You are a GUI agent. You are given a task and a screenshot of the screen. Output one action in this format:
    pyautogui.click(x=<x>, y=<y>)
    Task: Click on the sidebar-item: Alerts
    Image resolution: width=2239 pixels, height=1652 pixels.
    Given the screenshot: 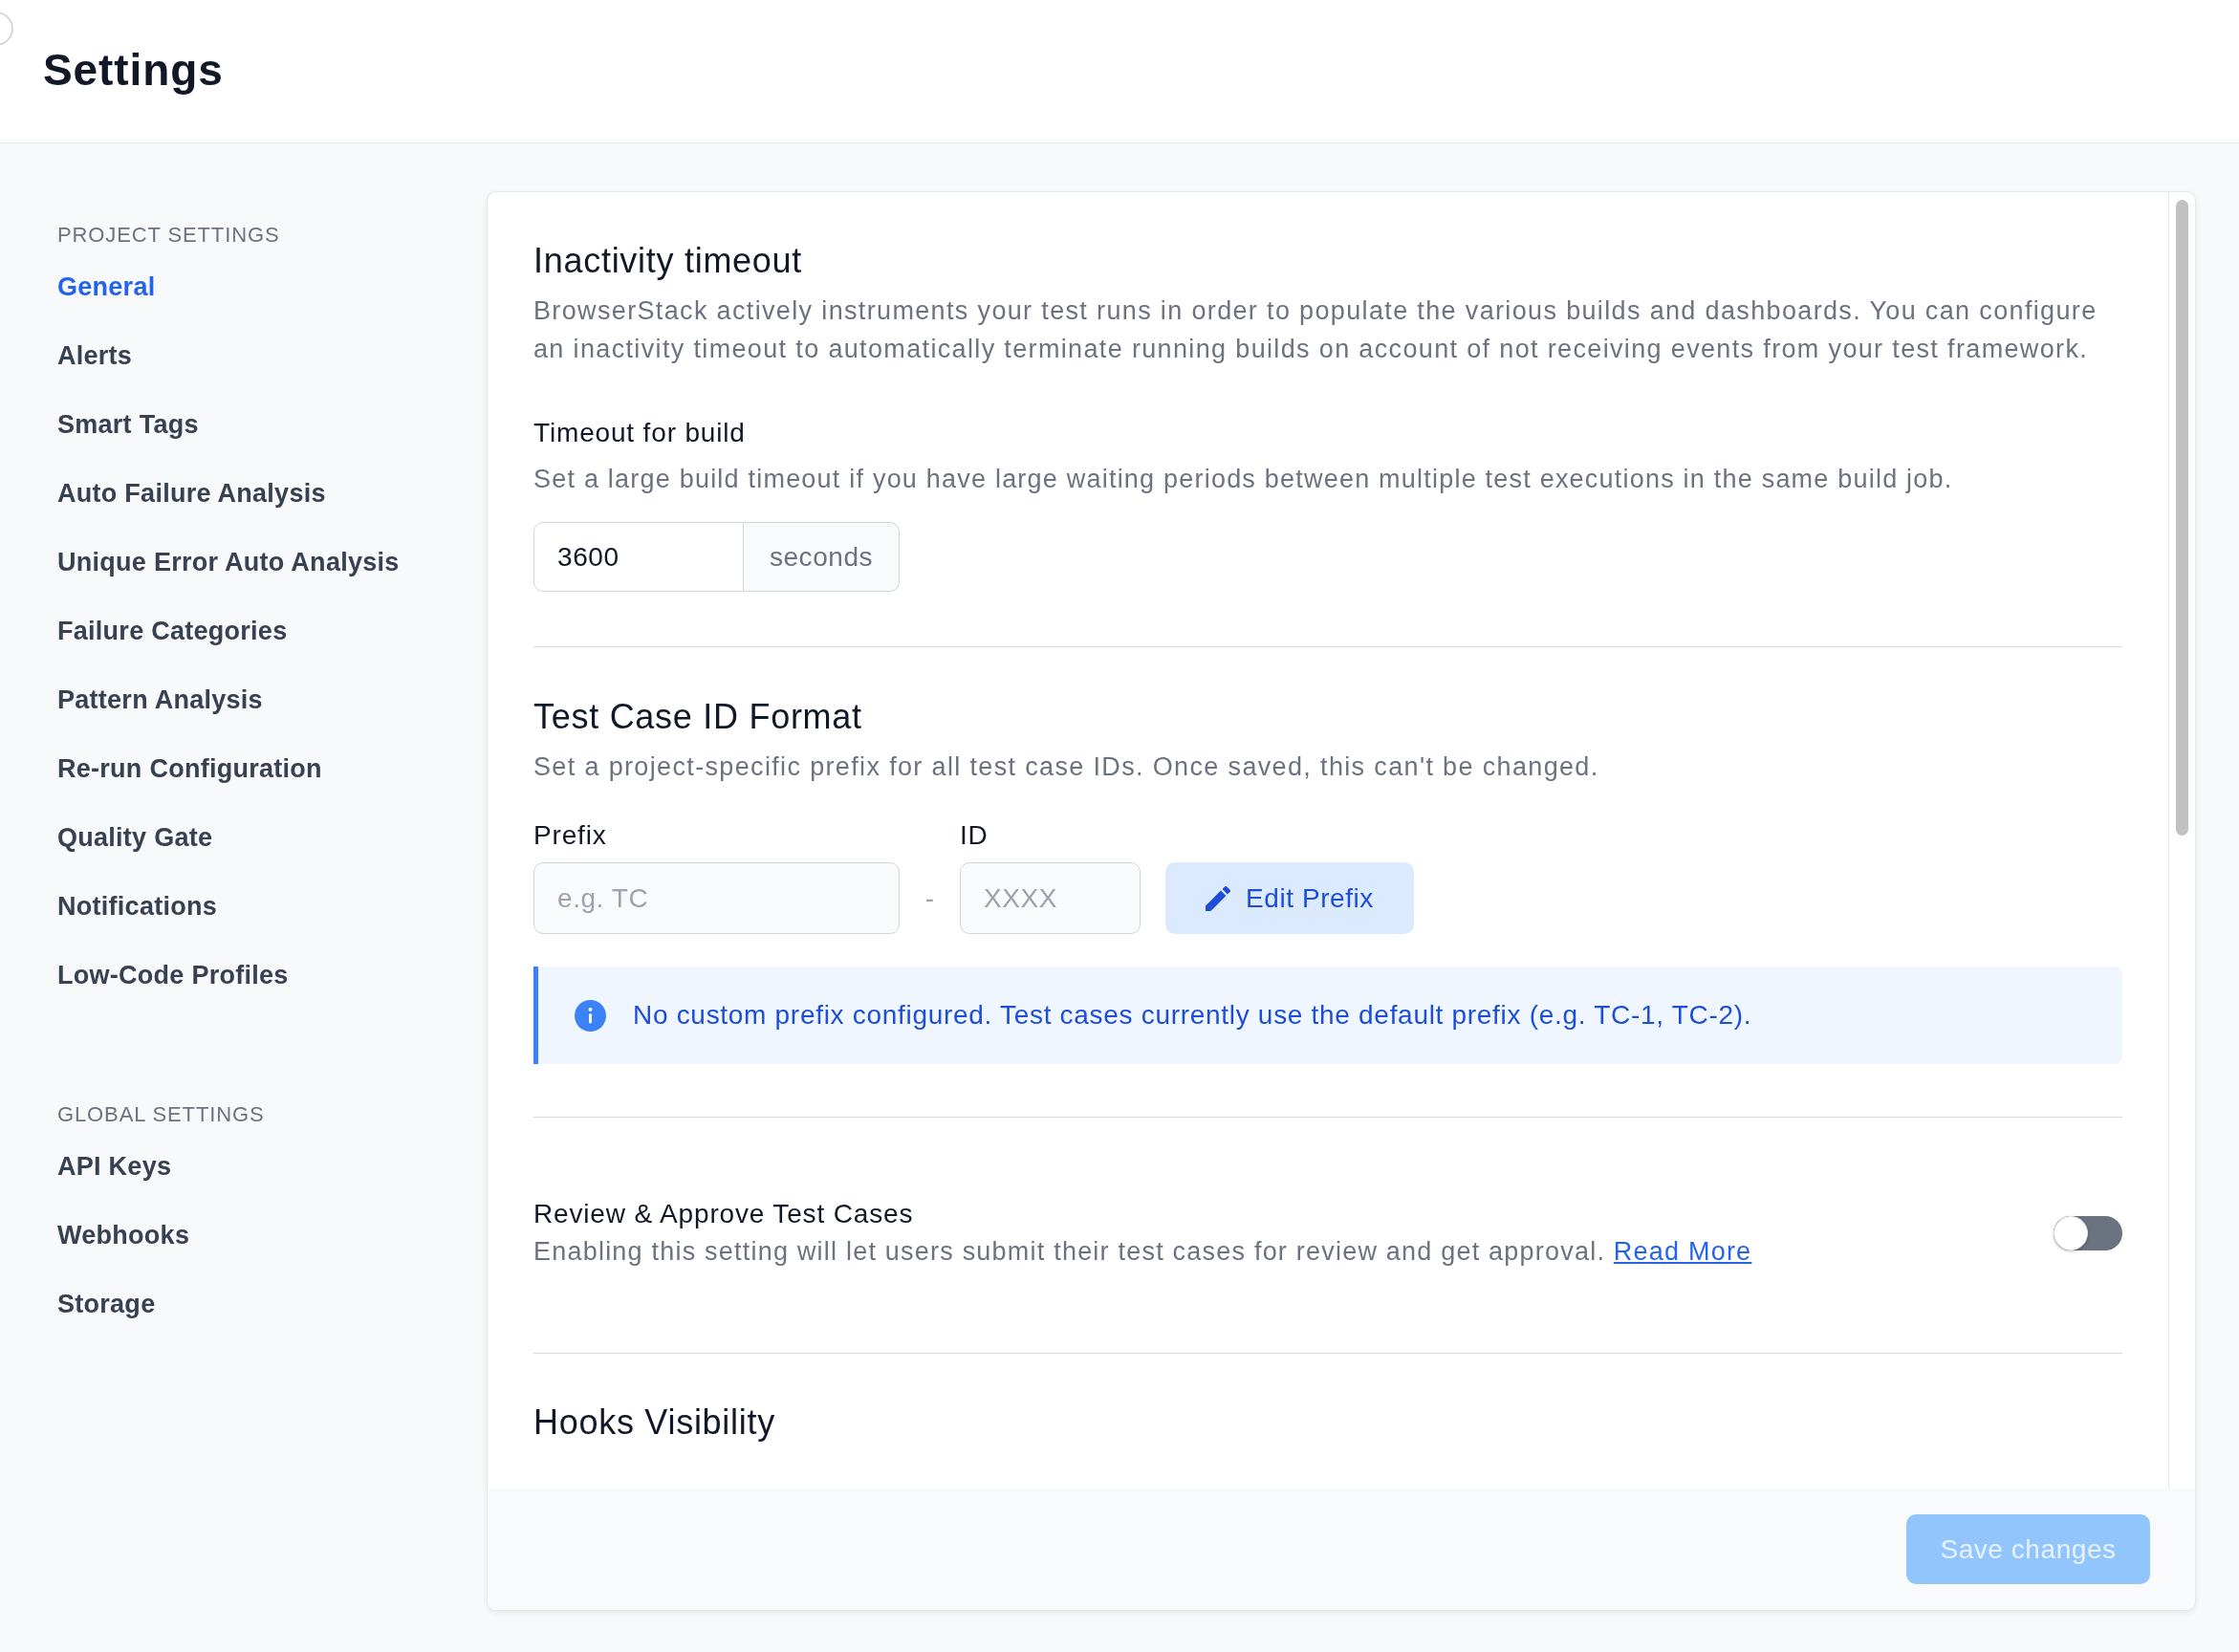 What is the action you would take?
    pyautogui.click(x=95, y=355)
    